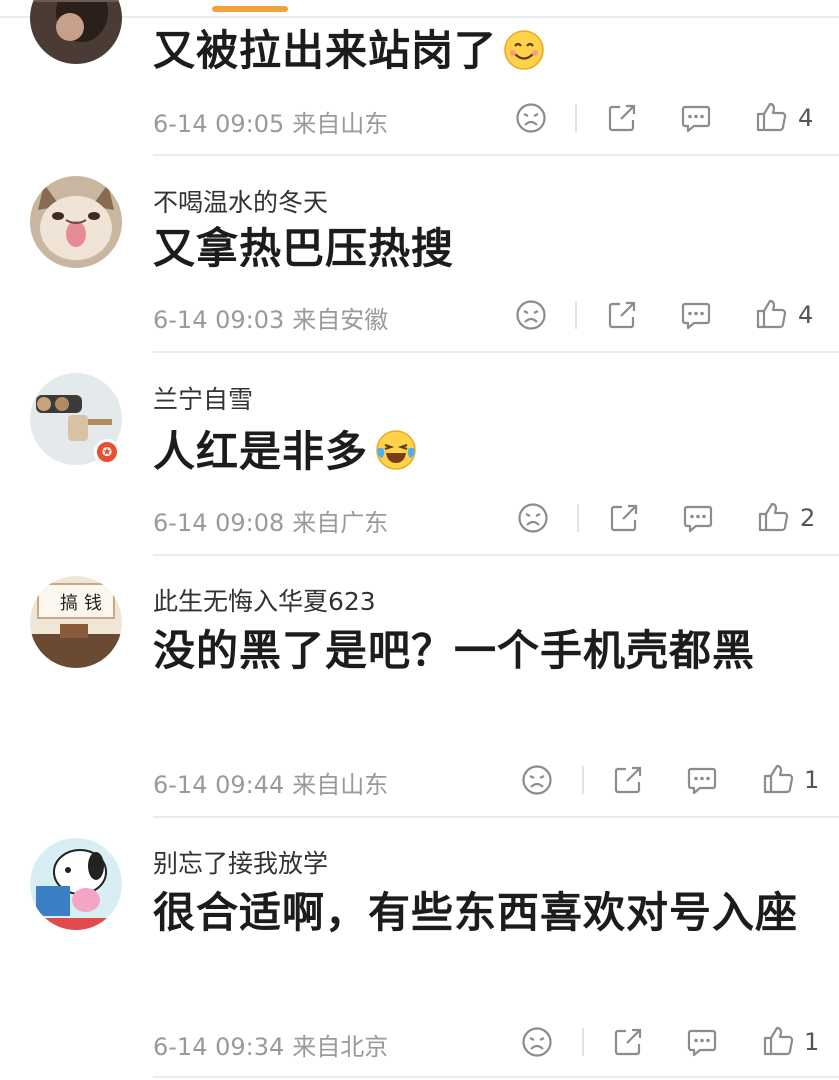  What do you see at coordinates (340, 320) in the screenshot?
I see `comment-location: 来自安徽` at bounding box center [340, 320].